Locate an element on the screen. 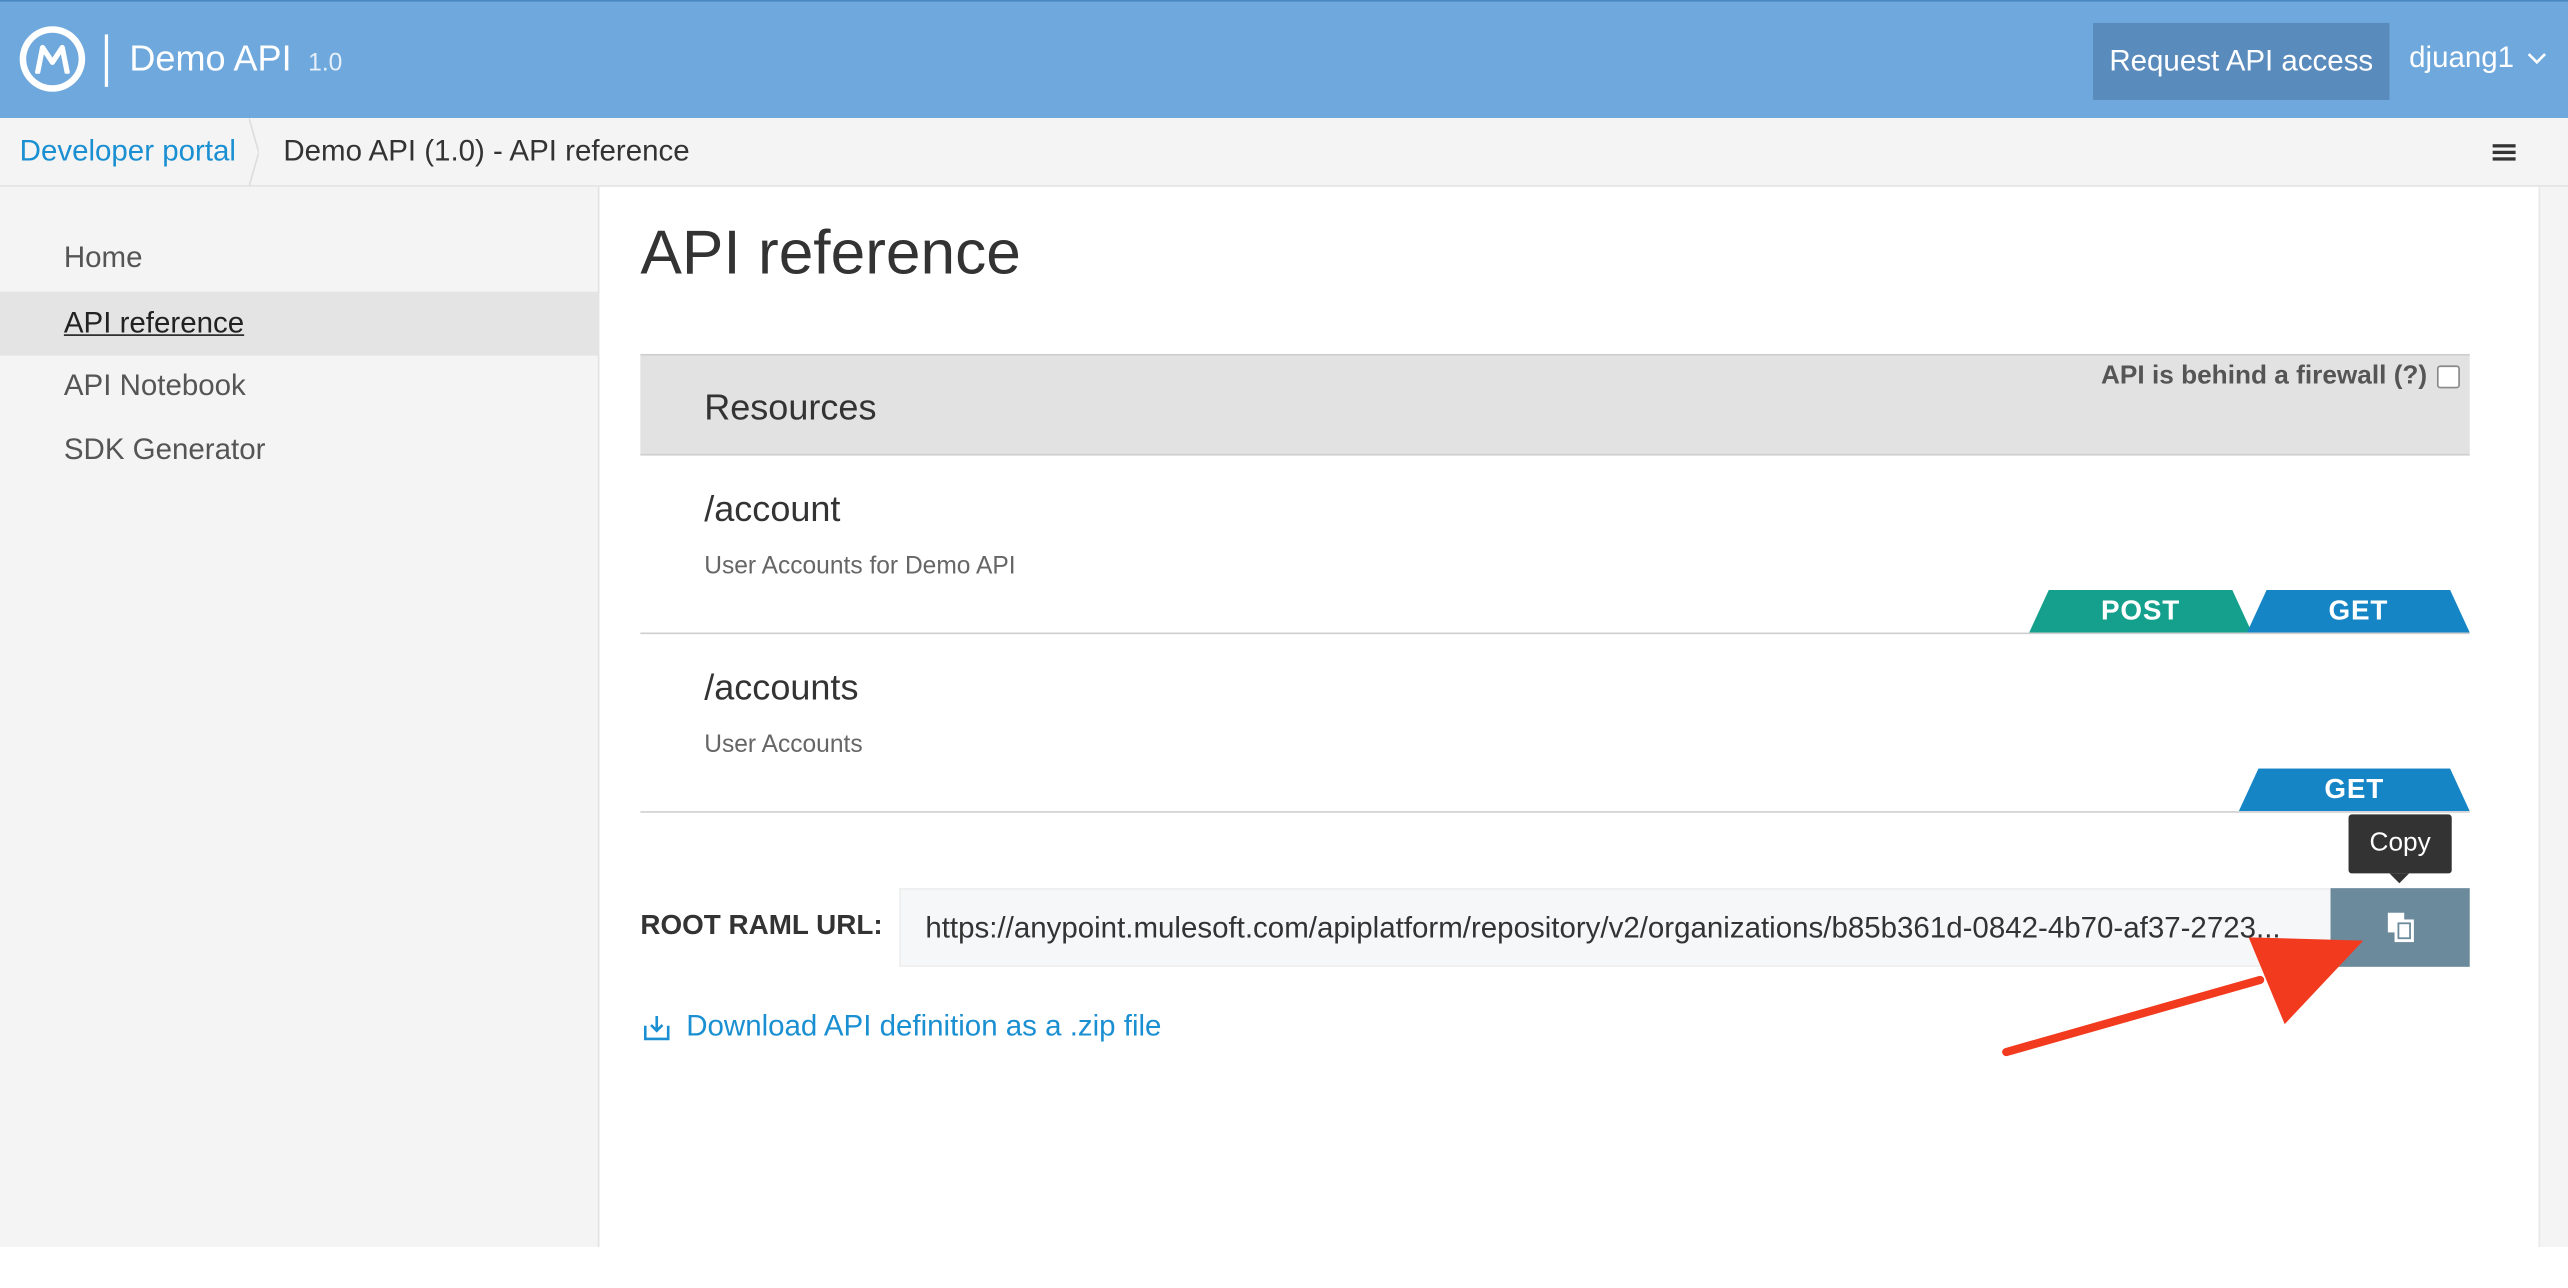 The height and width of the screenshot is (1288, 2568). copy-tooltip: Copy is located at coordinates (2400, 844).